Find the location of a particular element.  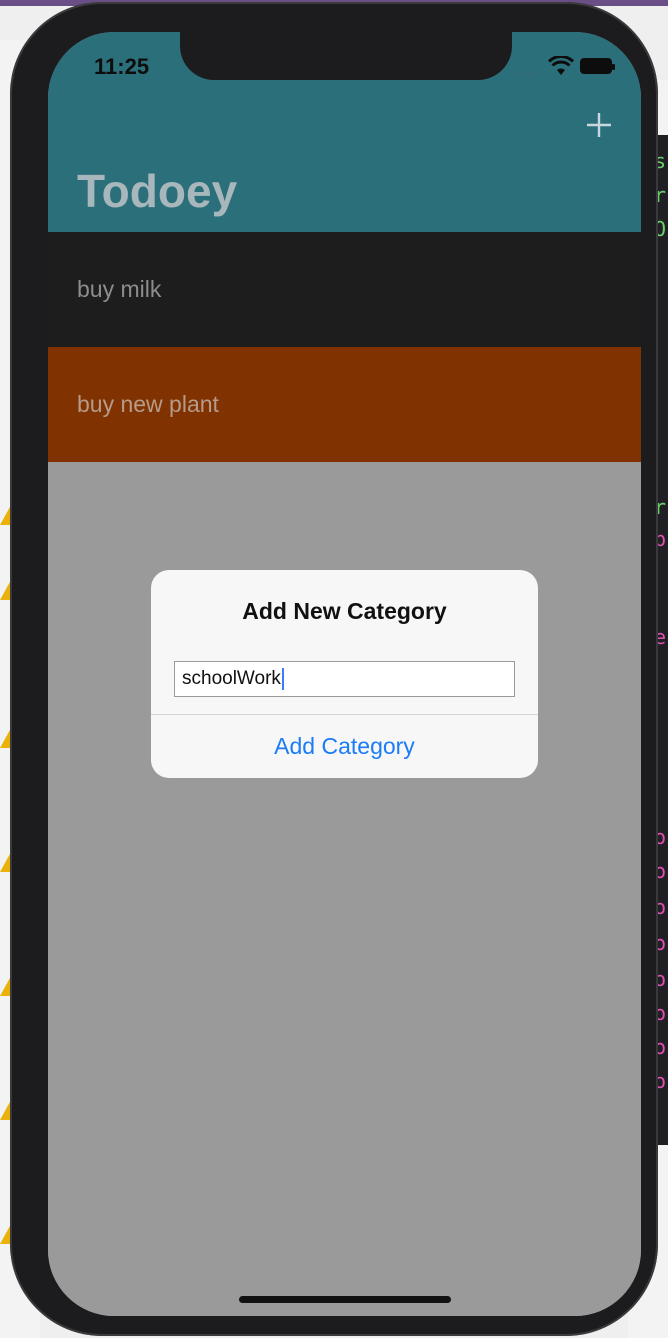

add-category-button is located at coordinates (599, 125).